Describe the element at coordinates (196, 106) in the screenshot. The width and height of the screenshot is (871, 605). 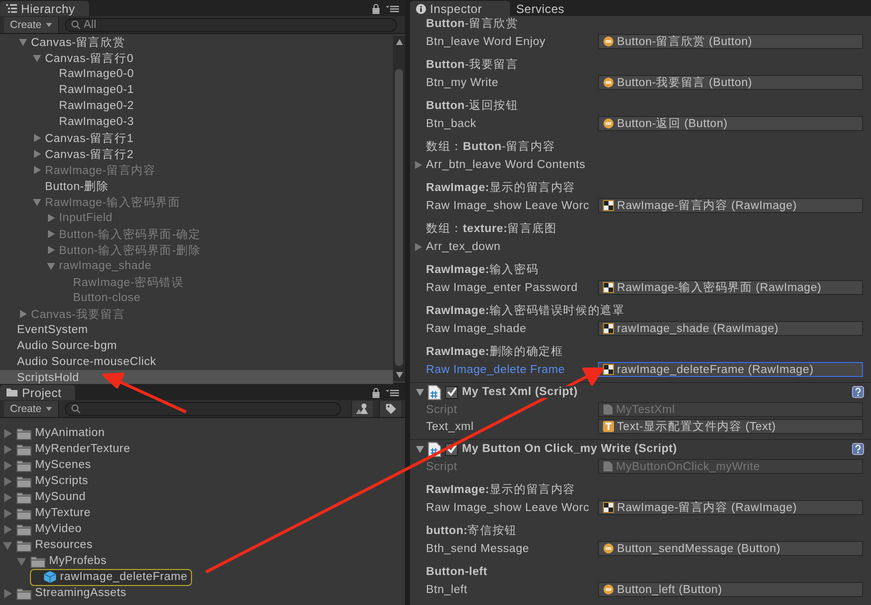
I see `hierarchy-item: RawImage0-2` at that location.